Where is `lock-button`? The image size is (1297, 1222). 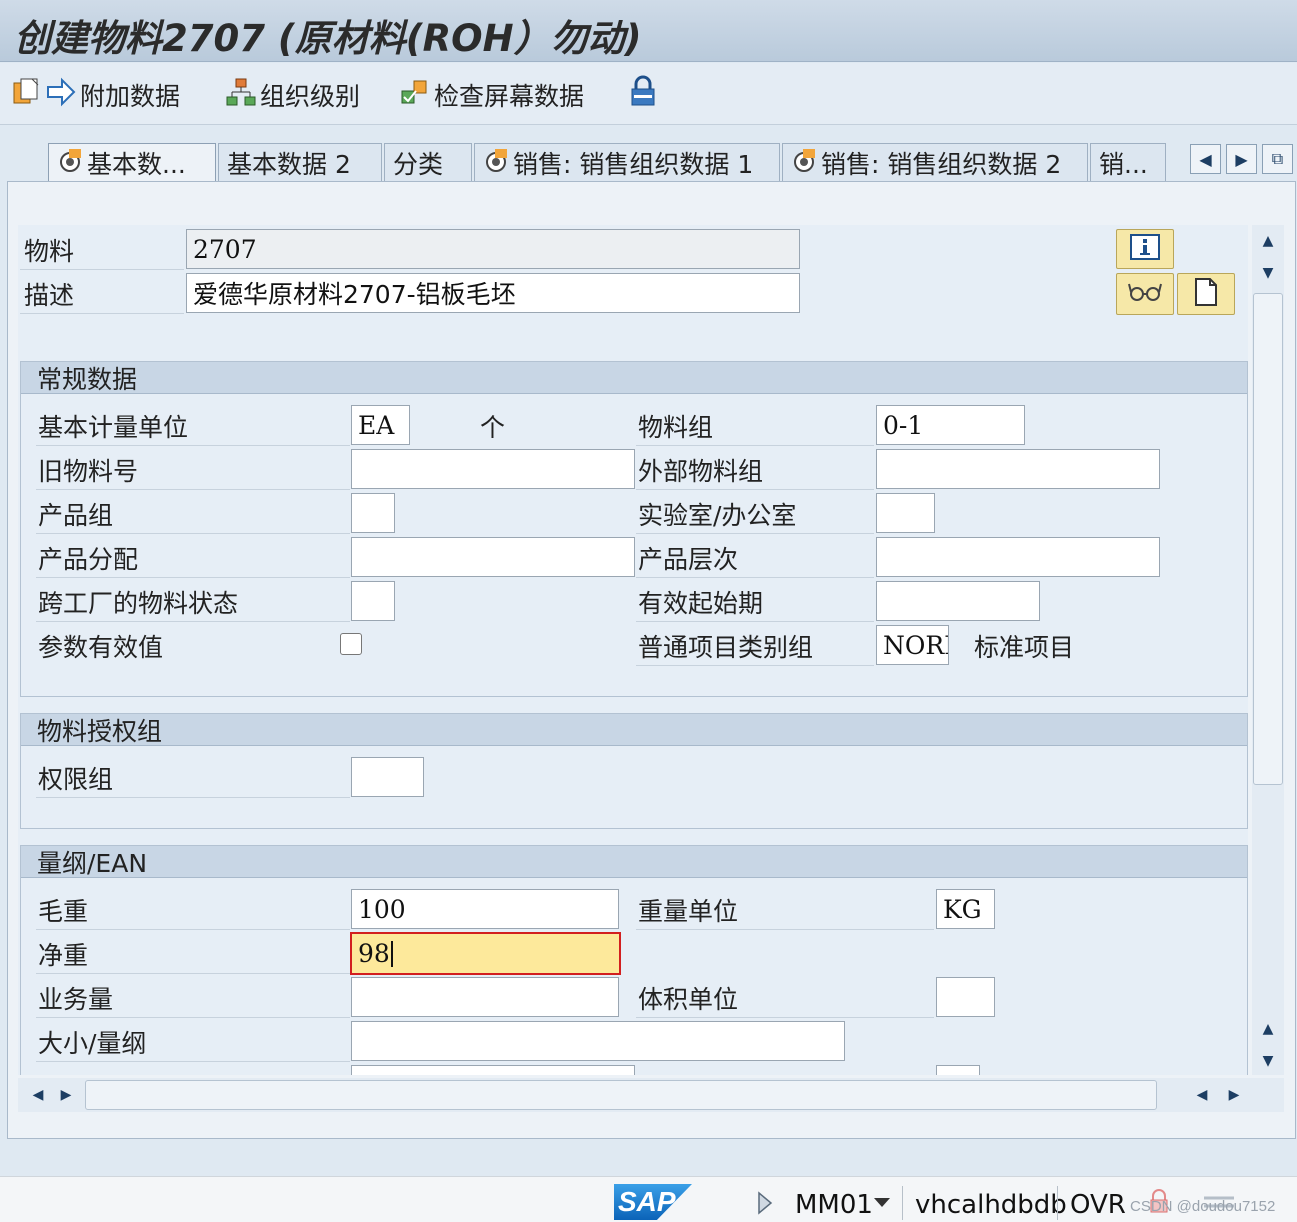 lock-button is located at coordinates (643, 95).